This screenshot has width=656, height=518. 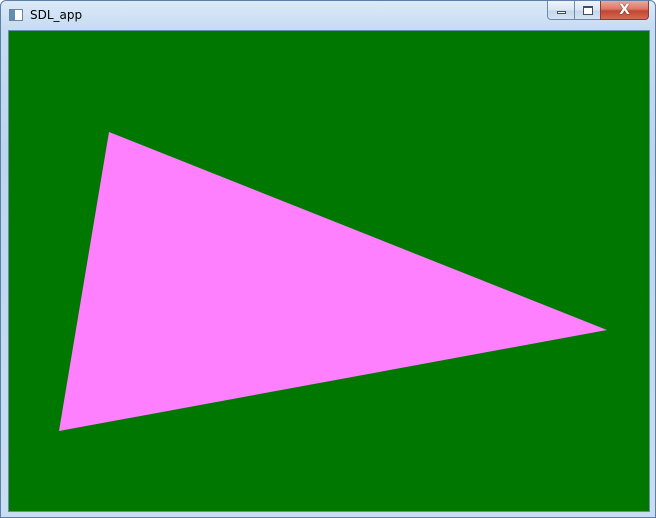 I want to click on app-window-icon, so click(x=16, y=15).